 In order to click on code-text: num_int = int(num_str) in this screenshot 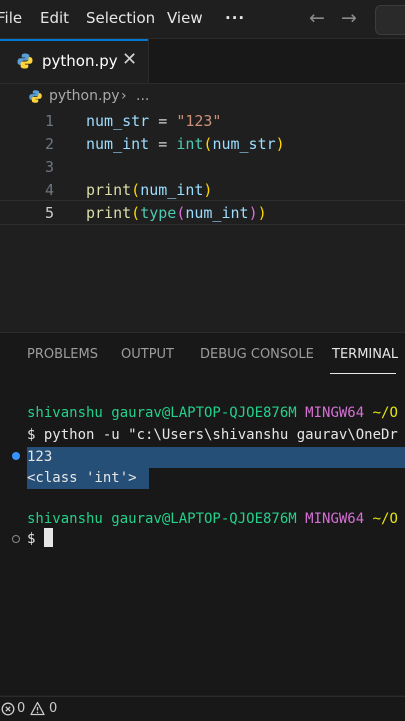, I will do `click(185, 144)`.